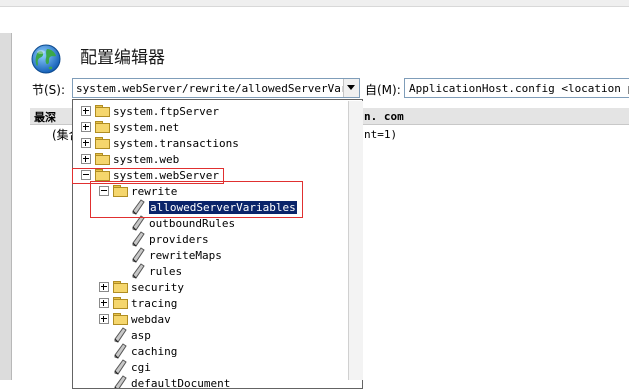  Describe the element at coordinates (383, 90) in the screenshot. I see `from-label: 自(M):` at that location.